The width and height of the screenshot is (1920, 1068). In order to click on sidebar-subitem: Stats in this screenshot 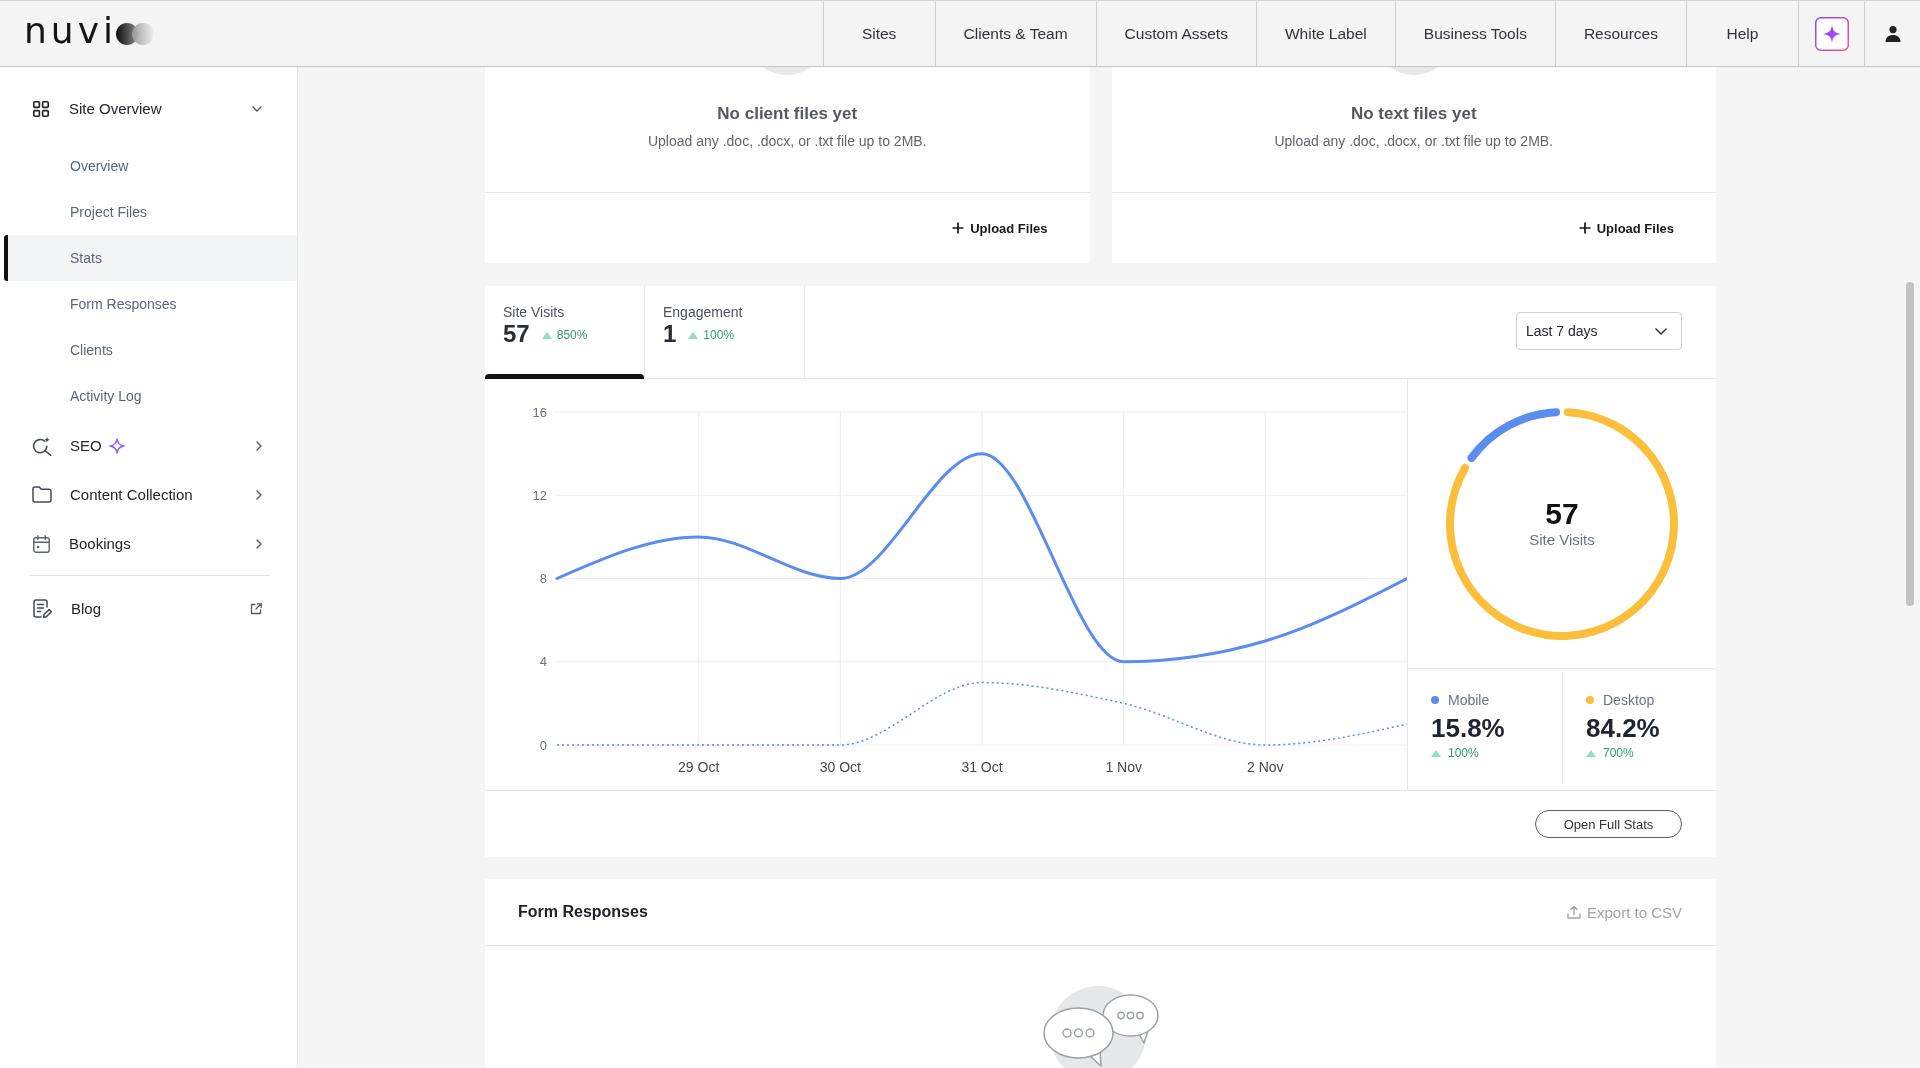, I will do `click(150, 258)`.